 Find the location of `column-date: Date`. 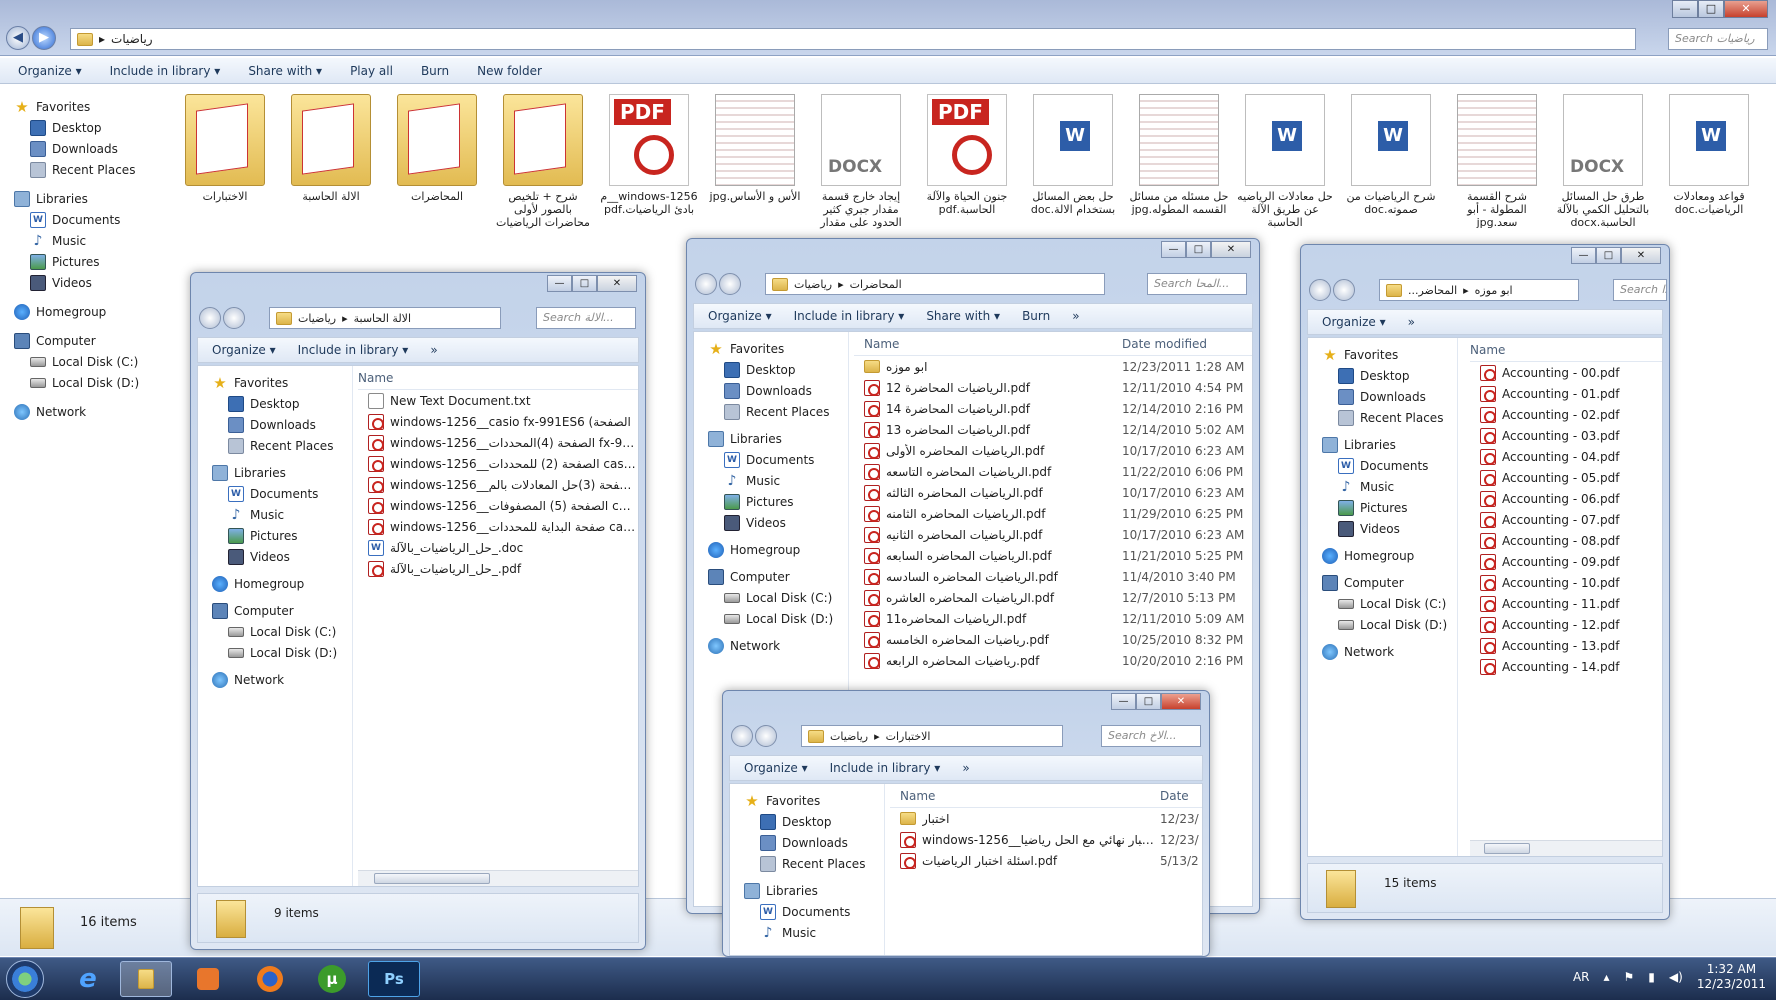

column-date: Date is located at coordinates (1181, 796).